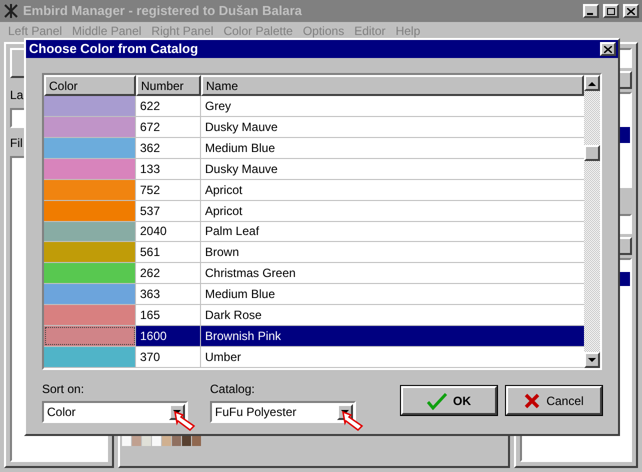 The width and height of the screenshot is (642, 472). What do you see at coordinates (232, 231) in the screenshot?
I see `table-cell-text: Palm Leaf` at bounding box center [232, 231].